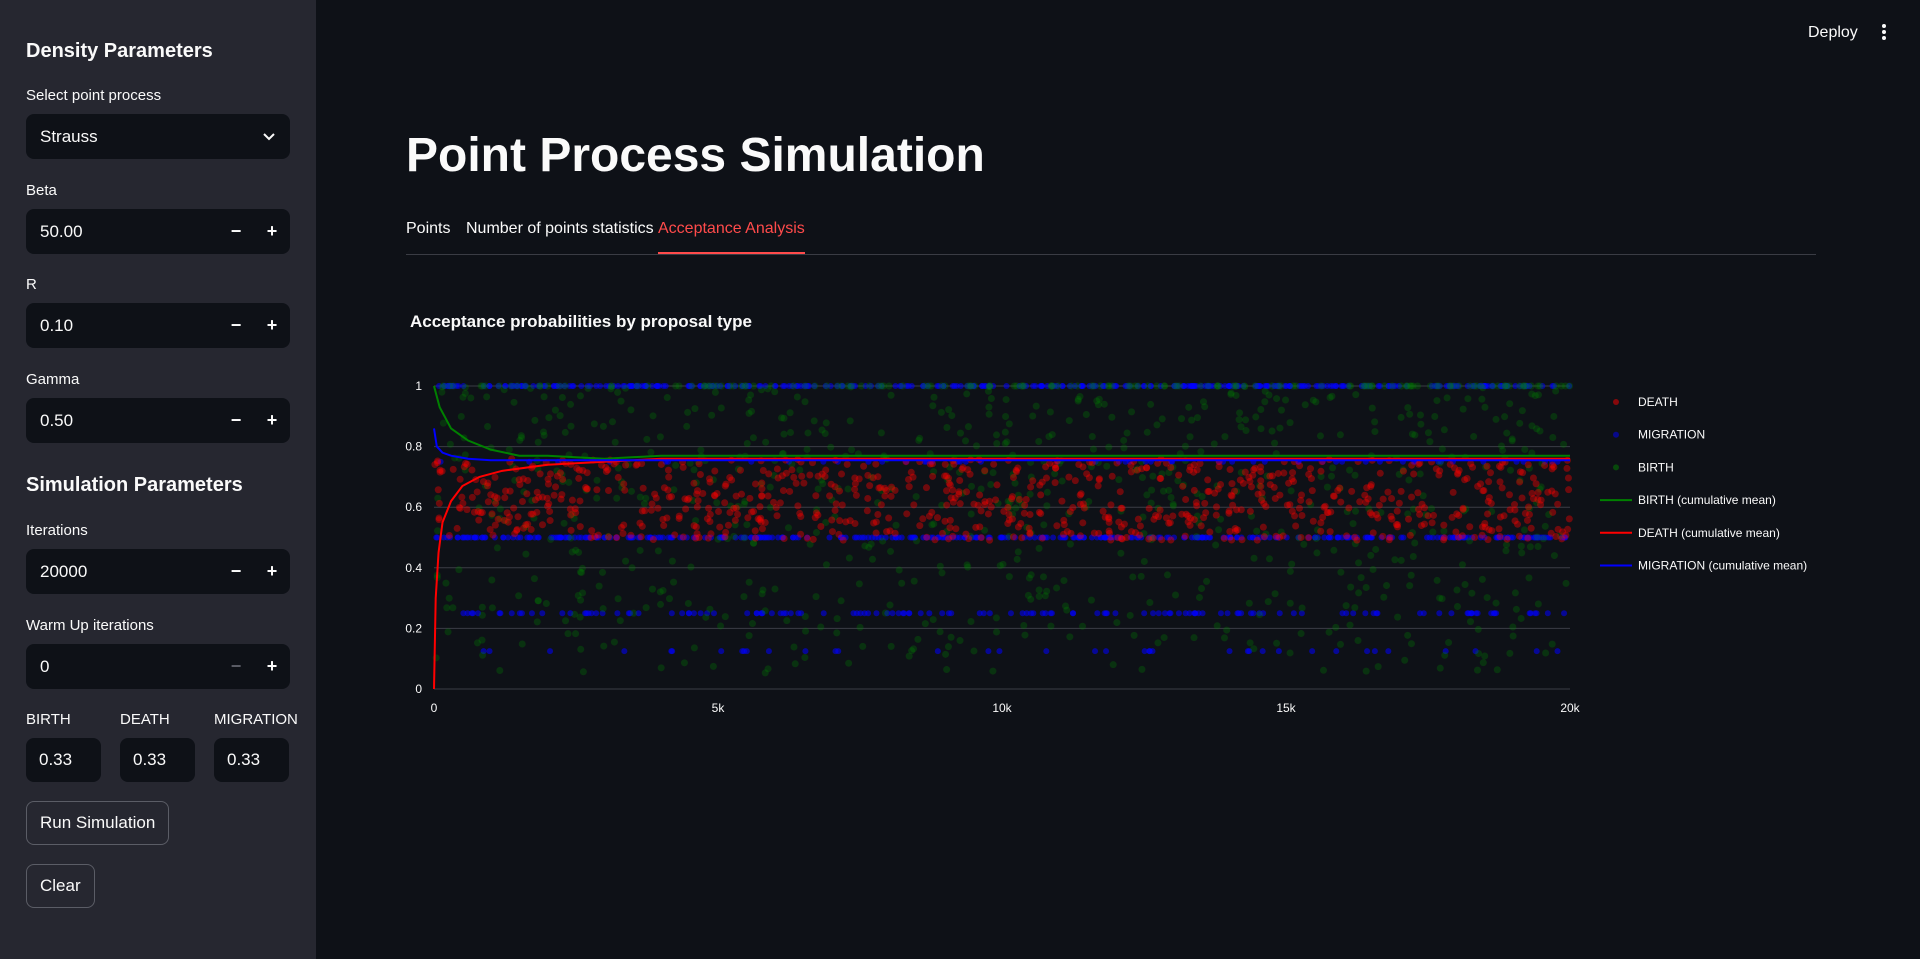 Image resolution: width=1920 pixels, height=959 pixels. I want to click on legend-label: BIRTH, so click(1656, 467).